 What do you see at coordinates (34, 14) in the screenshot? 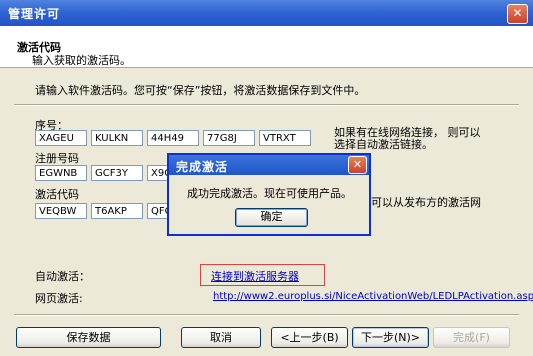
I see `window-title: 管理许可` at bounding box center [34, 14].